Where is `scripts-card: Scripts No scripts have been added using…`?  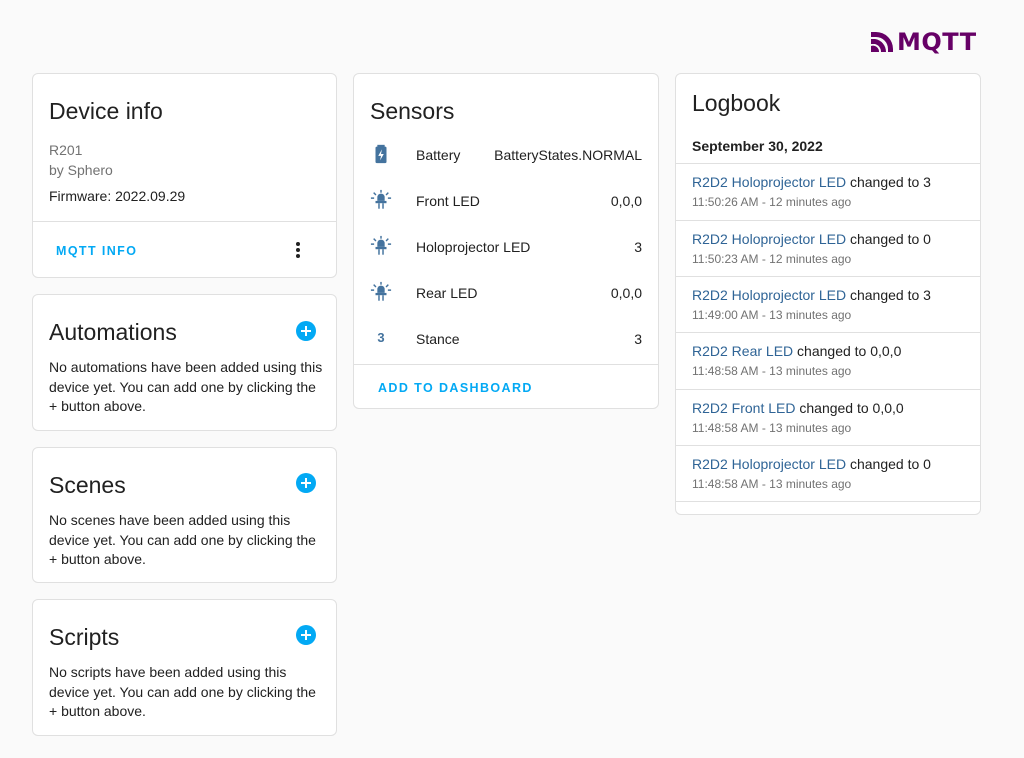 scripts-card: Scripts No scripts have been added using… is located at coordinates (184, 667).